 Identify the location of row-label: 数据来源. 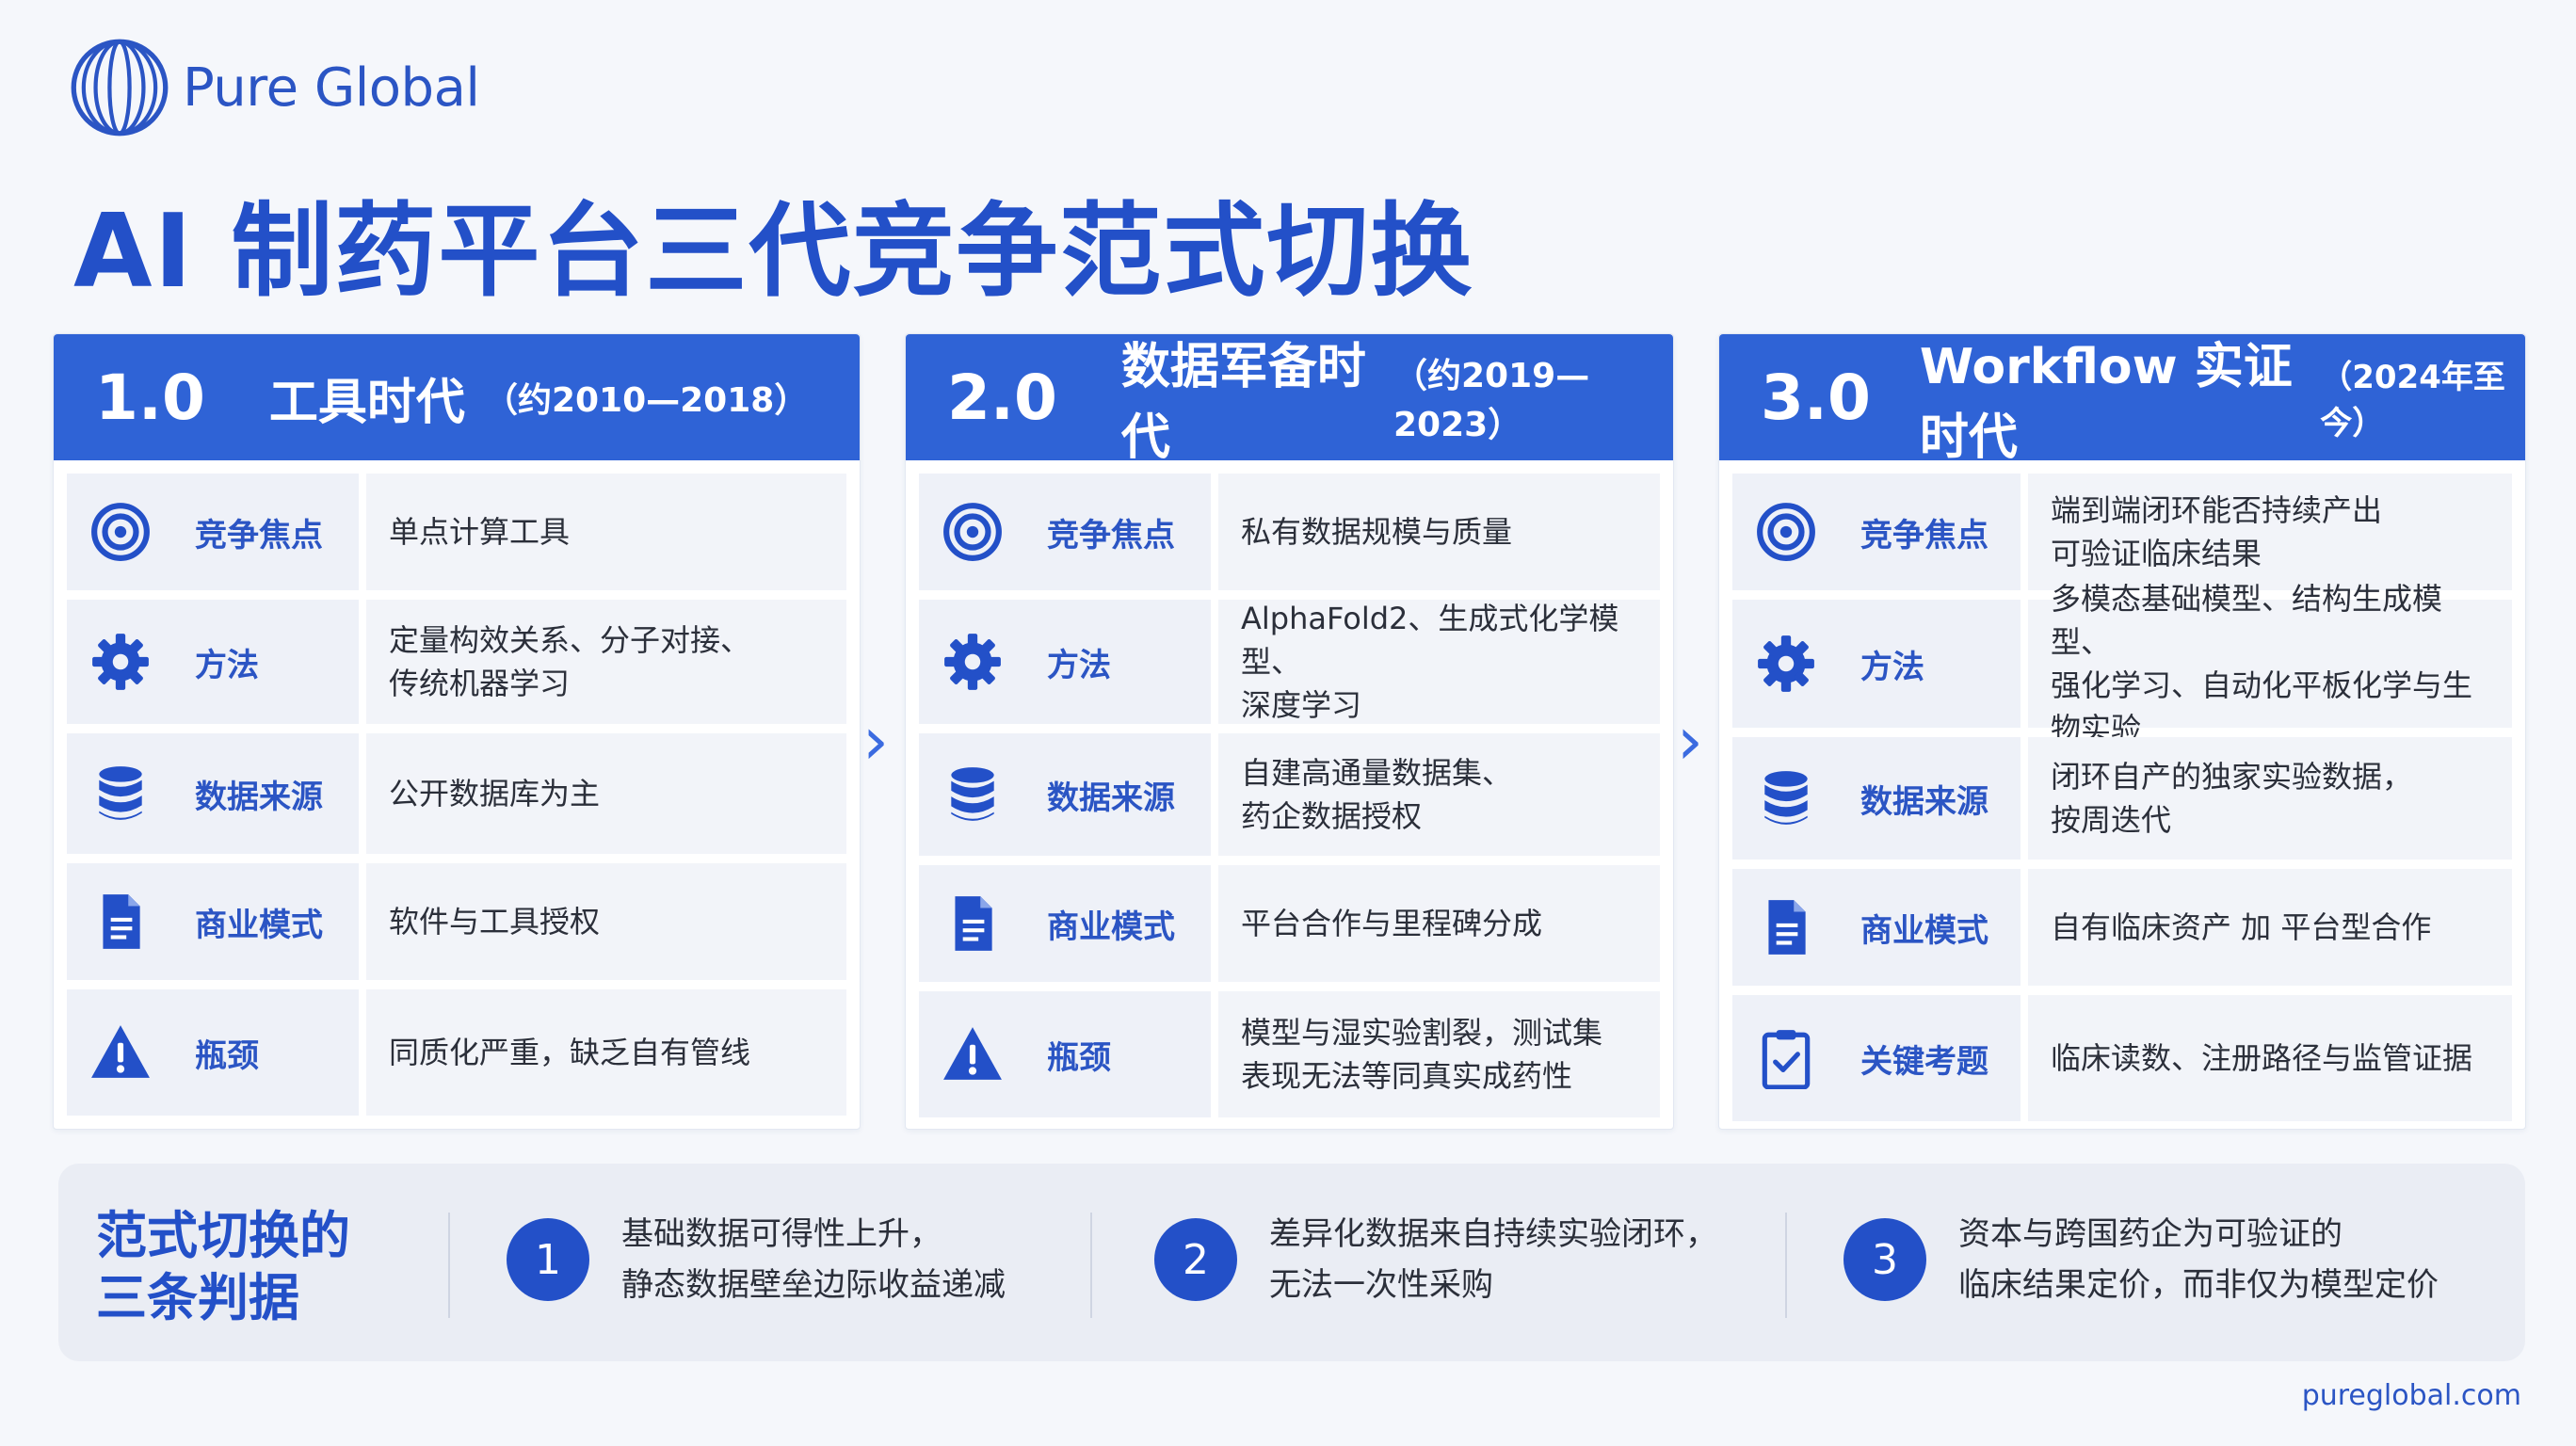
(1111, 798).